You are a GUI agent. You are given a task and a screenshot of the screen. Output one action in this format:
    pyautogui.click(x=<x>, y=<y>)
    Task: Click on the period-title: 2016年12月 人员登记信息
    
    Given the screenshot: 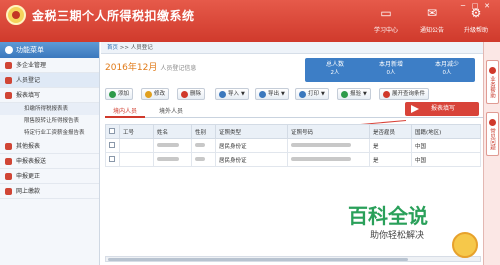 What is the action you would take?
    pyautogui.click(x=151, y=68)
    